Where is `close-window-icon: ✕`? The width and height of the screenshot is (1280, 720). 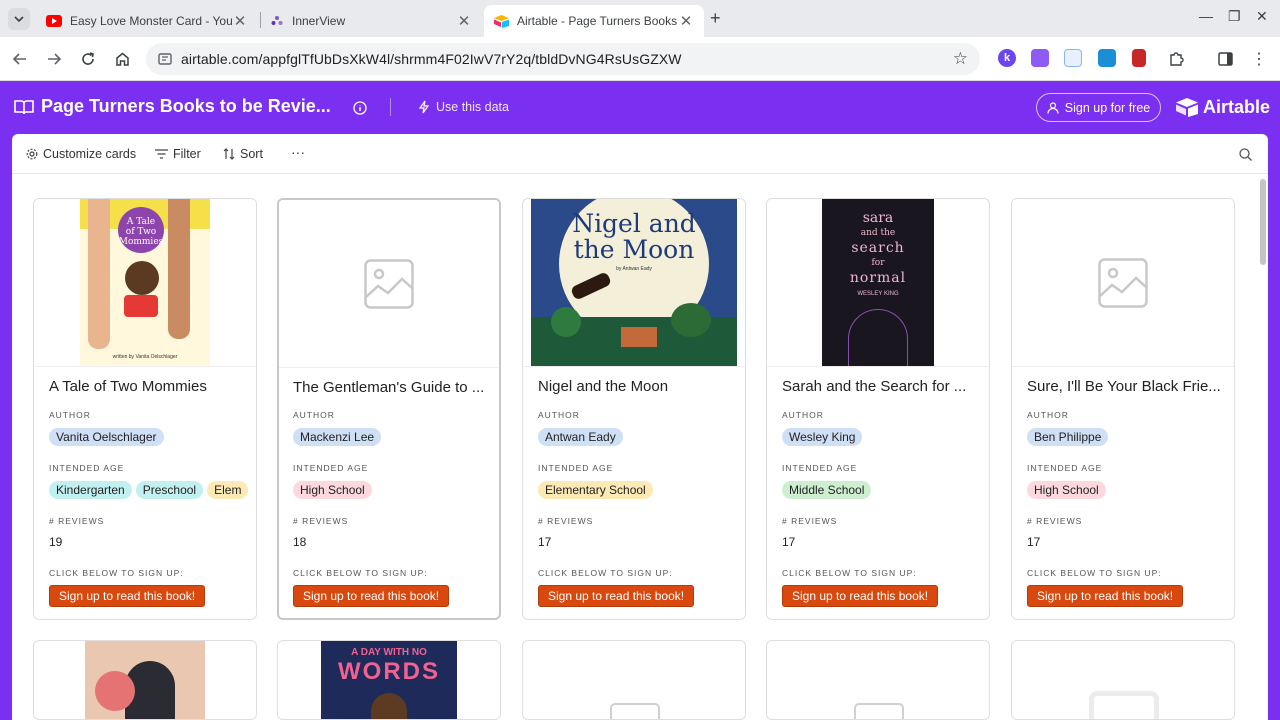 close-window-icon: ✕ is located at coordinates (1262, 16).